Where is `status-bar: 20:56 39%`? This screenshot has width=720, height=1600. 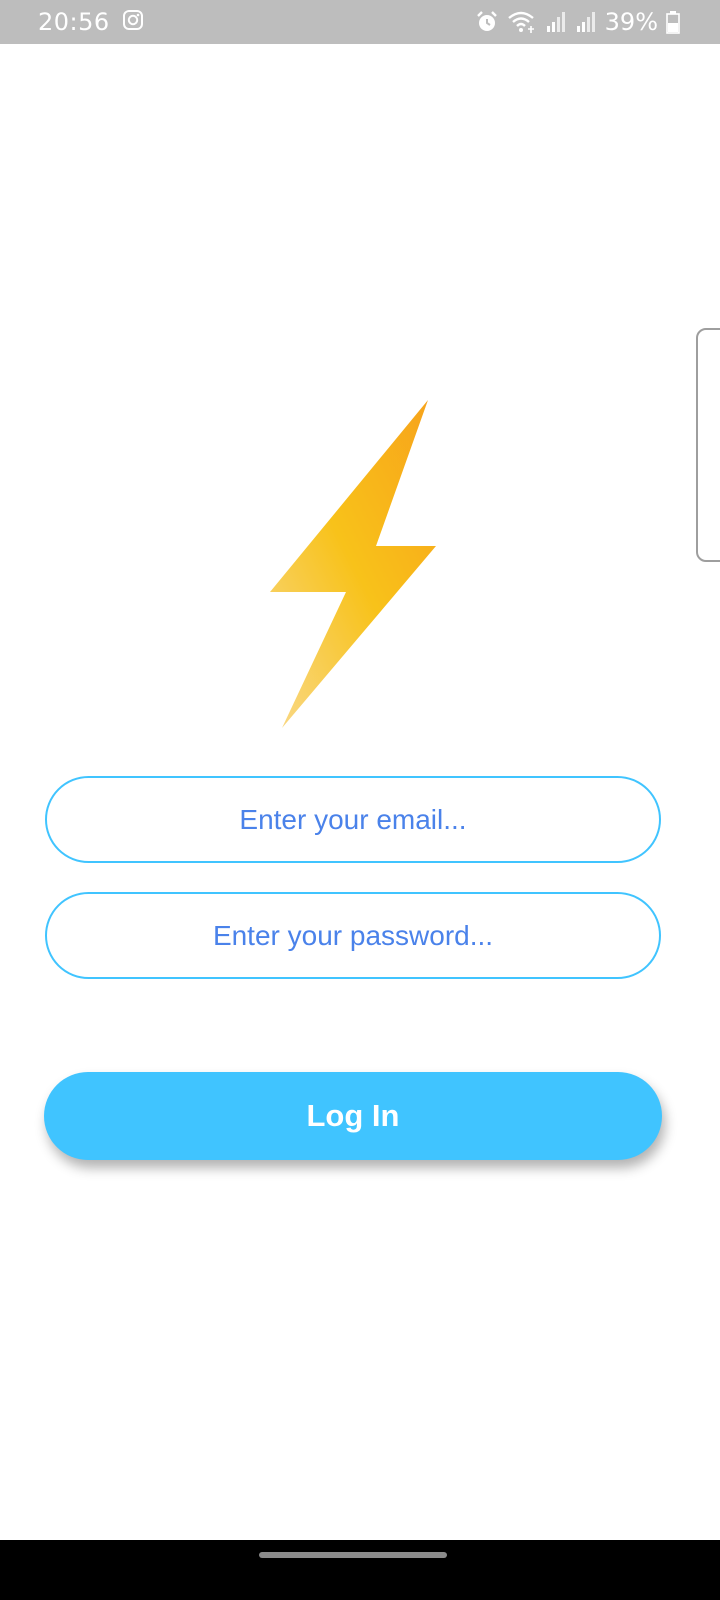
status-bar: 20:56 39% is located at coordinates (360, 22).